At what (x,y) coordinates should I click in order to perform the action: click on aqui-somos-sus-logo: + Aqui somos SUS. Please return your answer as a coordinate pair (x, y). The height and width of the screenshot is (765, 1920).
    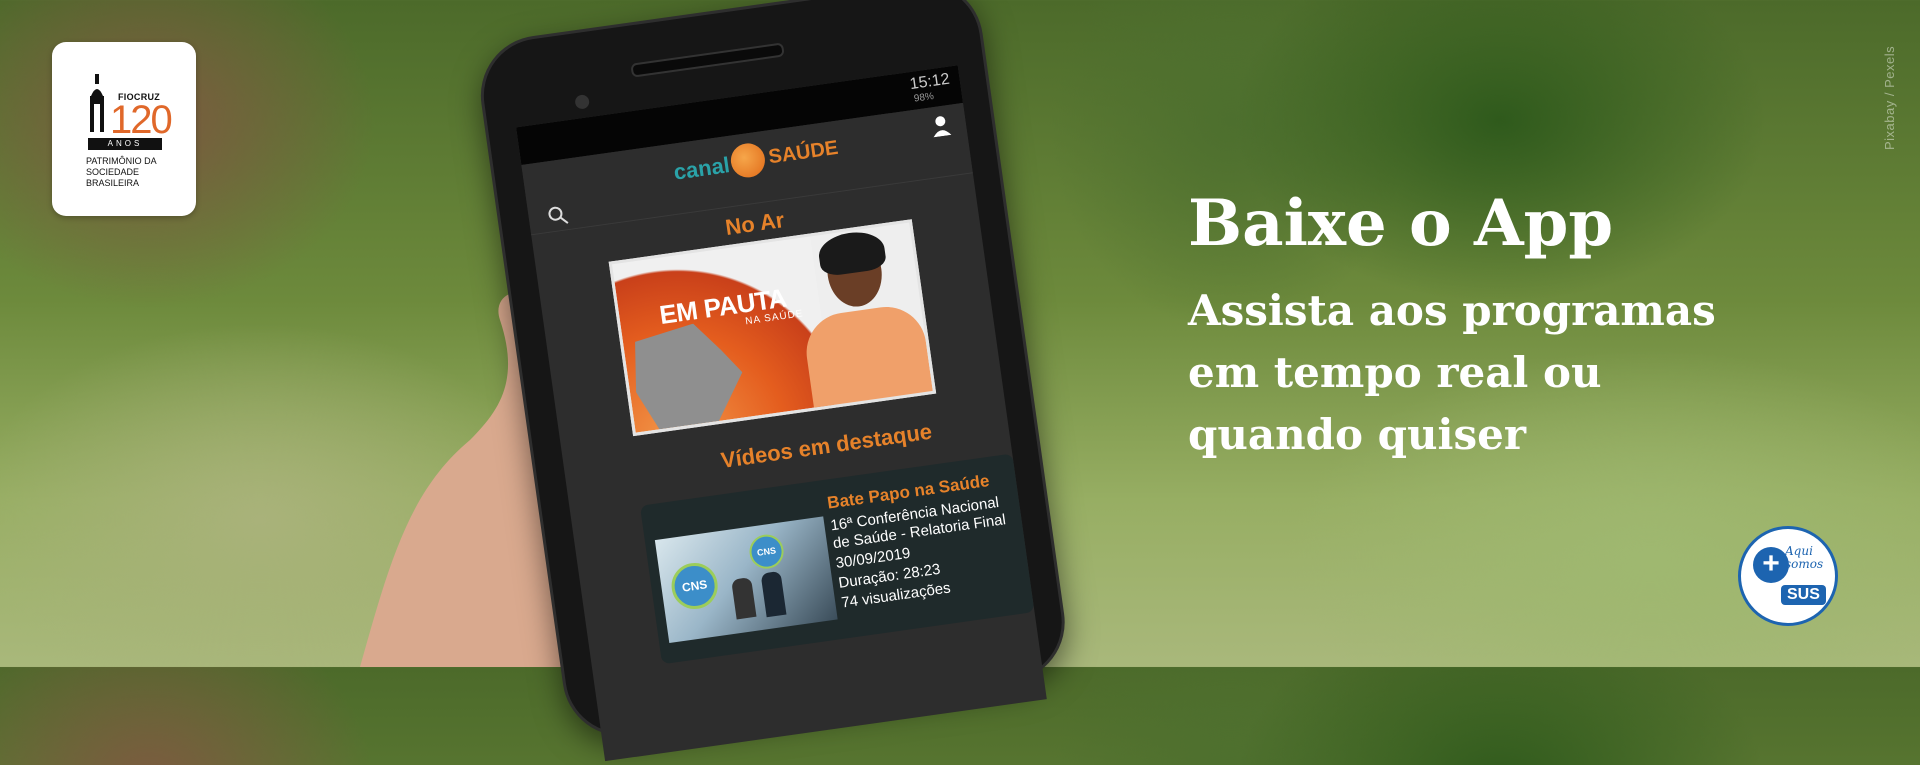
    Looking at the image, I should click on (1788, 576).